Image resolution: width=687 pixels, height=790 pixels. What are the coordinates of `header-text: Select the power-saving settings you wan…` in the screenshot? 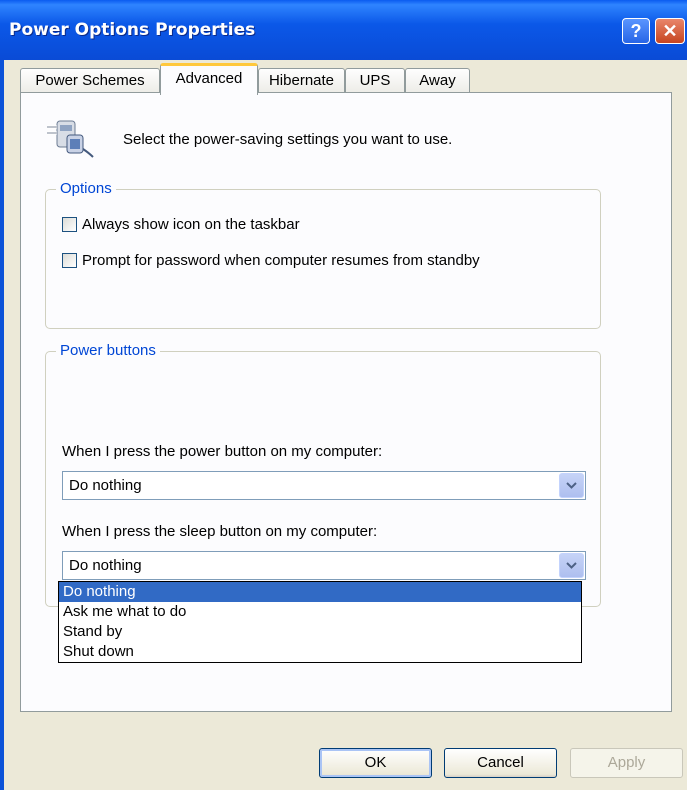 It's located at (288, 139).